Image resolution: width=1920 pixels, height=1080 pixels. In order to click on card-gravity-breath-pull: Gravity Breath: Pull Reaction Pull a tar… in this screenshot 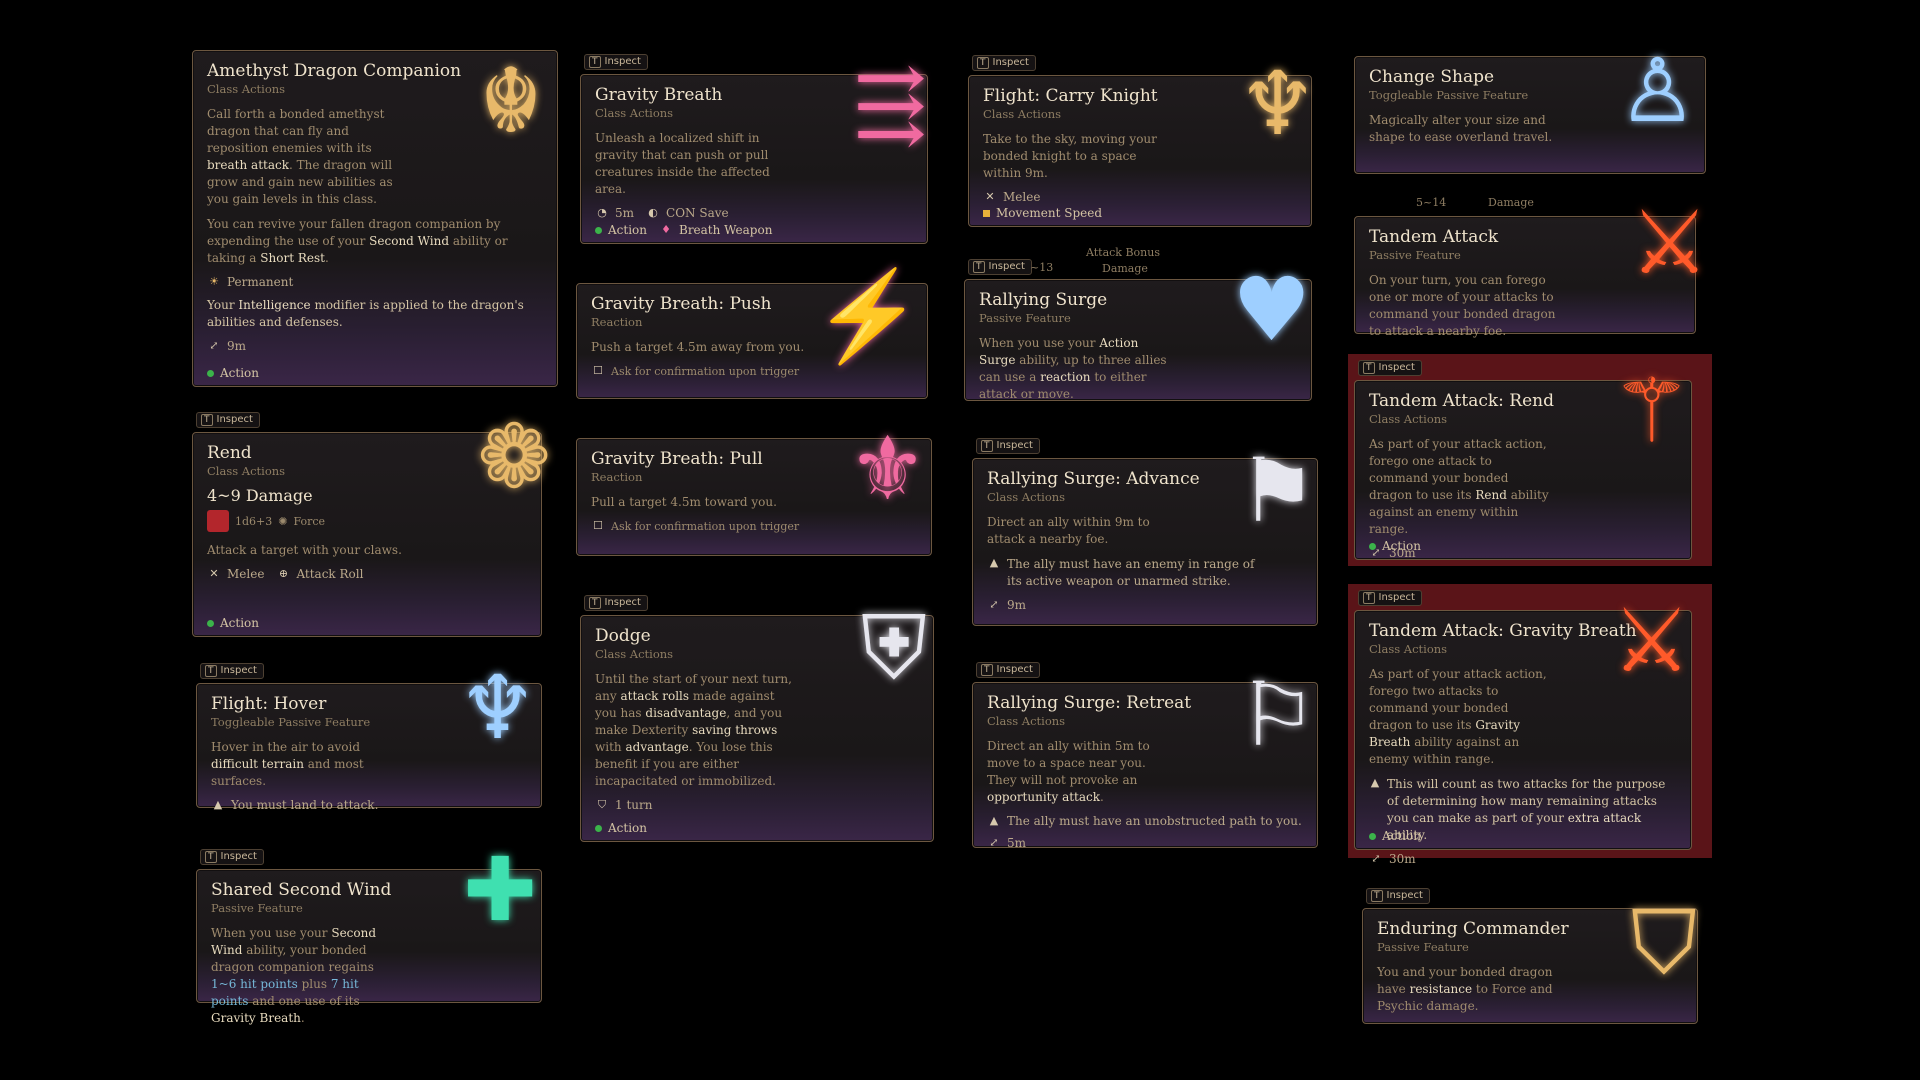, I will do `click(754, 490)`.